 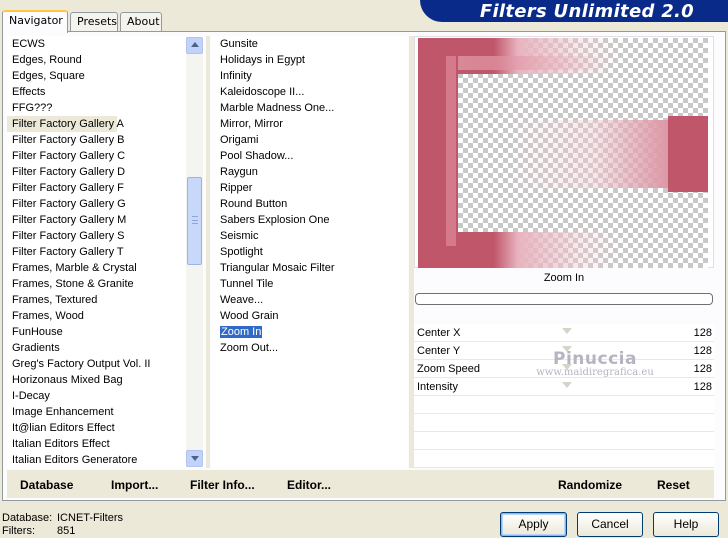 What do you see at coordinates (309, 140) in the screenshot?
I see `filter-item: Origami` at bounding box center [309, 140].